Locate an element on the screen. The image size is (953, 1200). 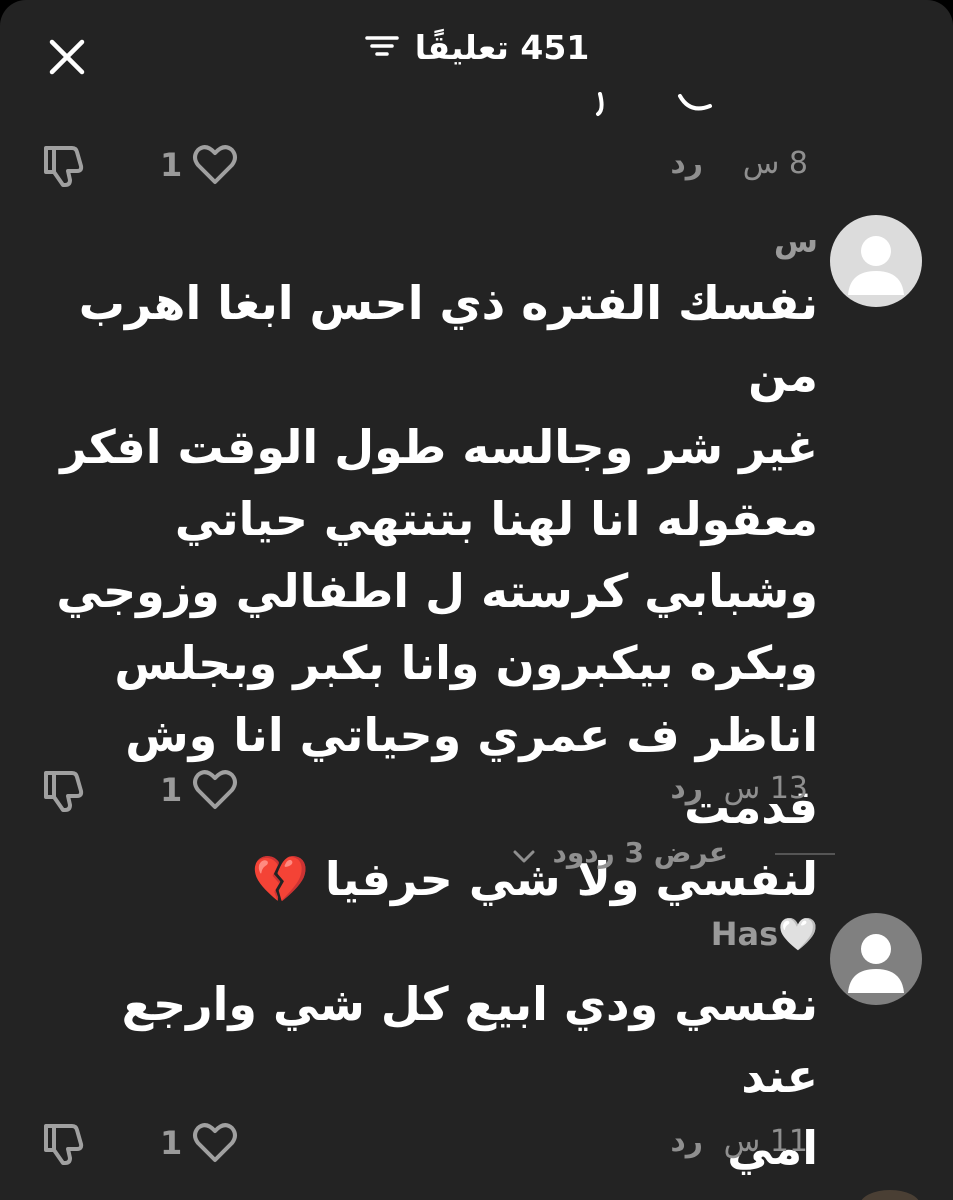
comment-actions-row: 1 رد 13 س is located at coordinates (476, 790).